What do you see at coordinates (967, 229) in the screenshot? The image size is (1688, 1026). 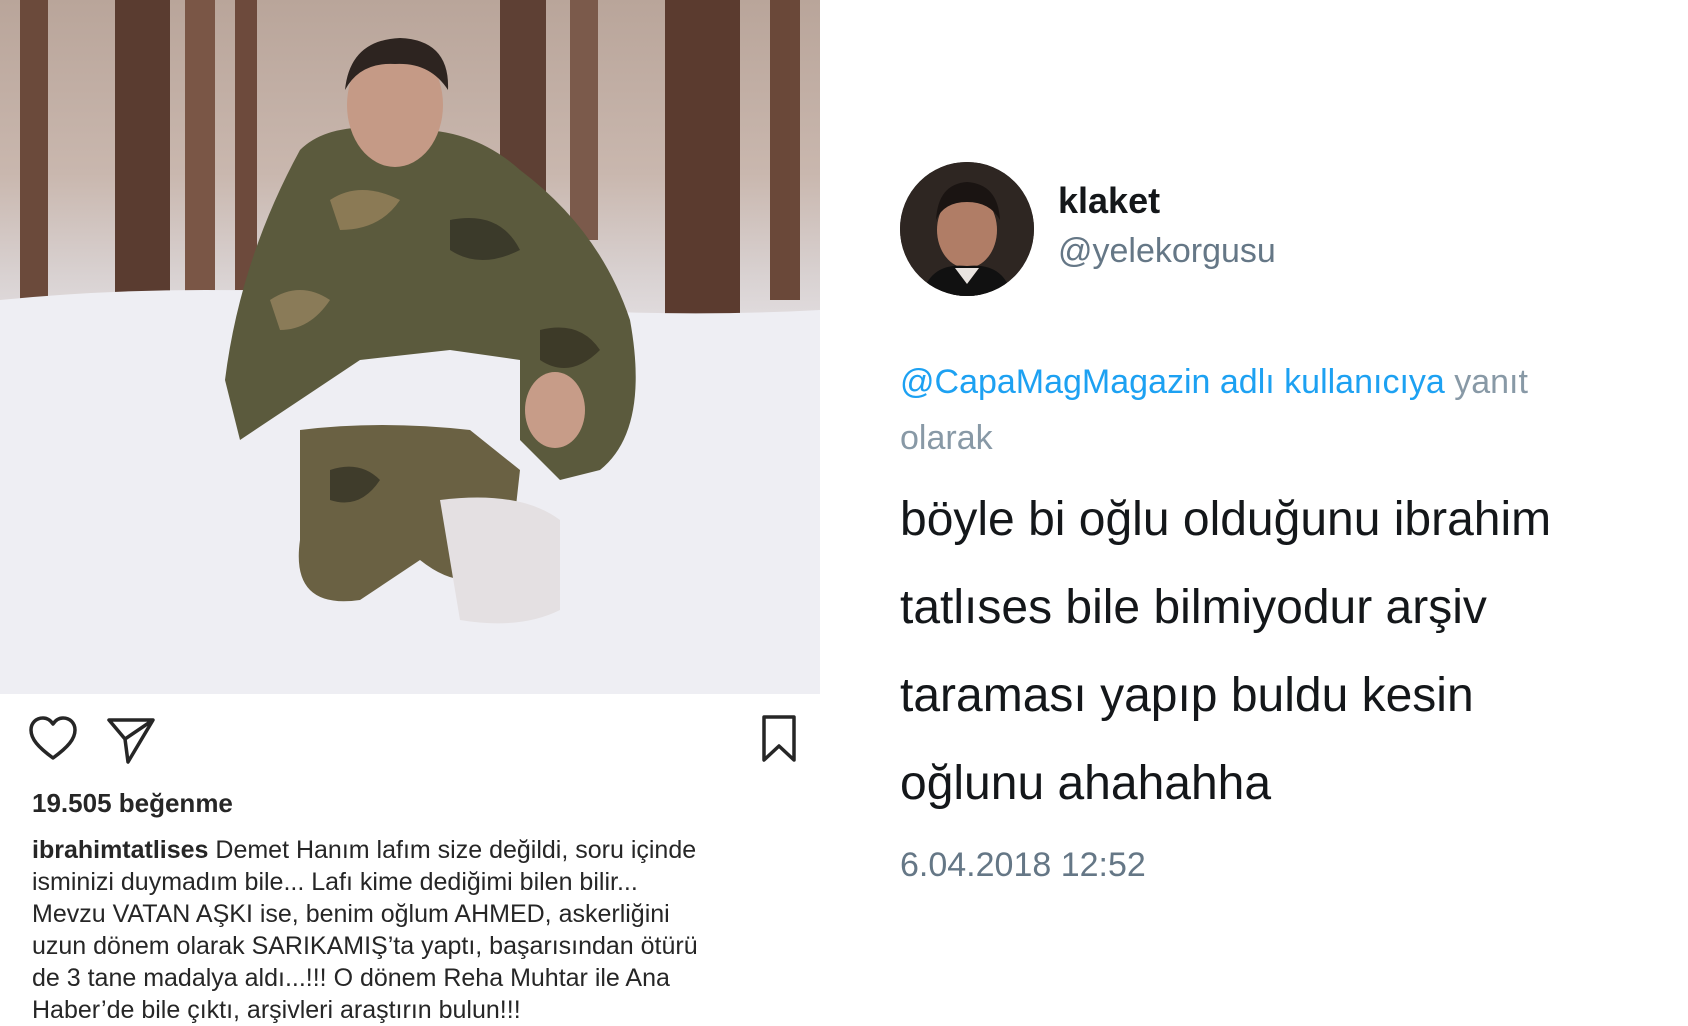 I see `avatar` at bounding box center [967, 229].